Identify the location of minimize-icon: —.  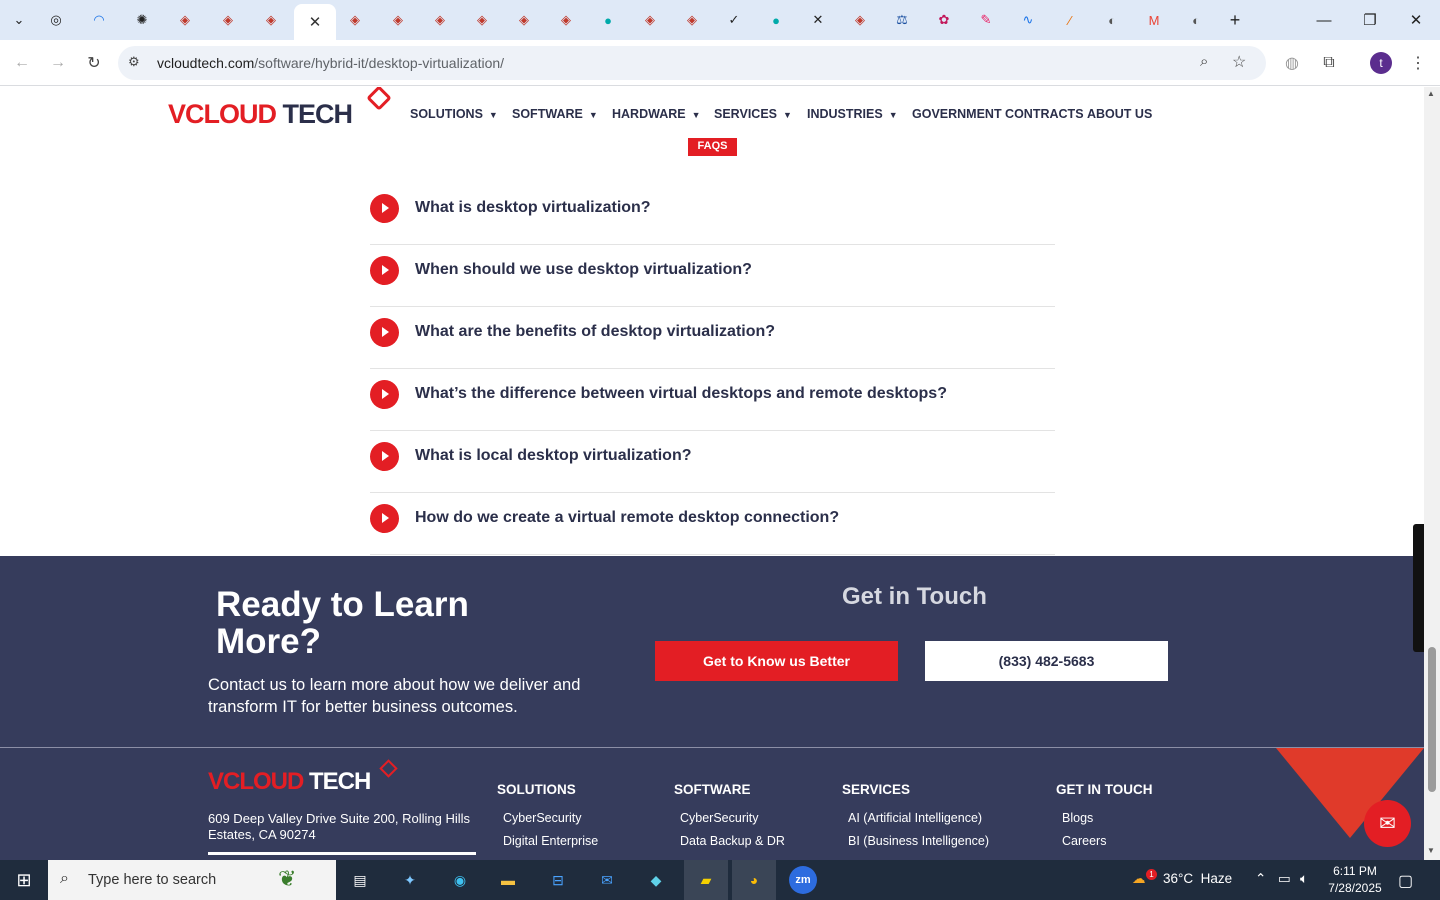
(1324, 20).